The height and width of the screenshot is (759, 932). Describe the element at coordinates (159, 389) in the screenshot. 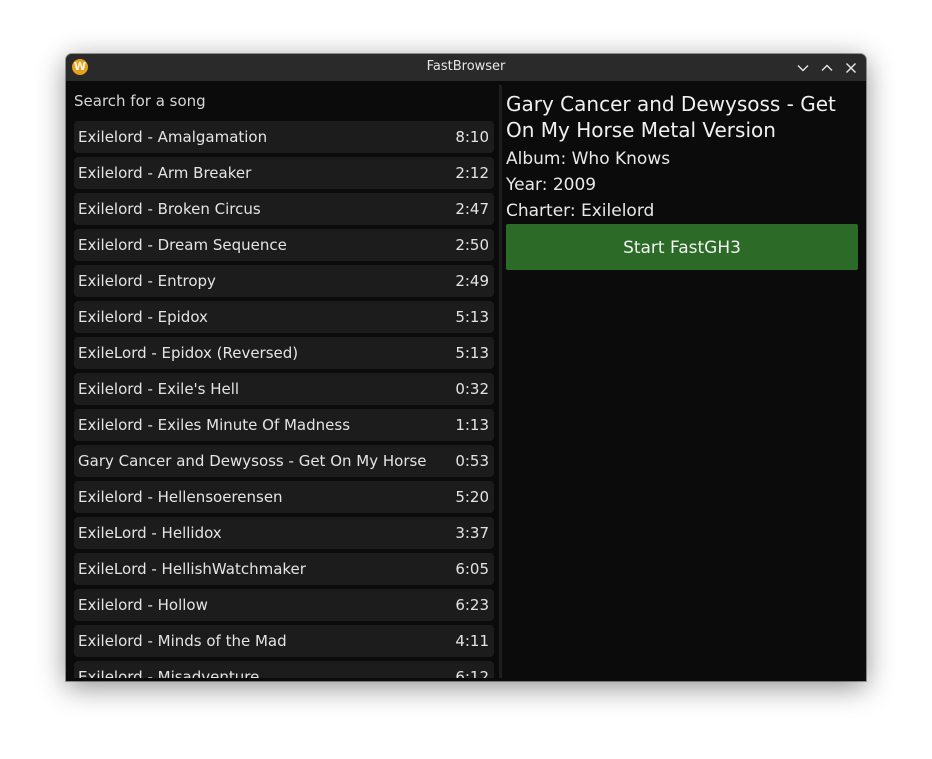

I see `song-name: Exilelord - Exile's Hell` at that location.